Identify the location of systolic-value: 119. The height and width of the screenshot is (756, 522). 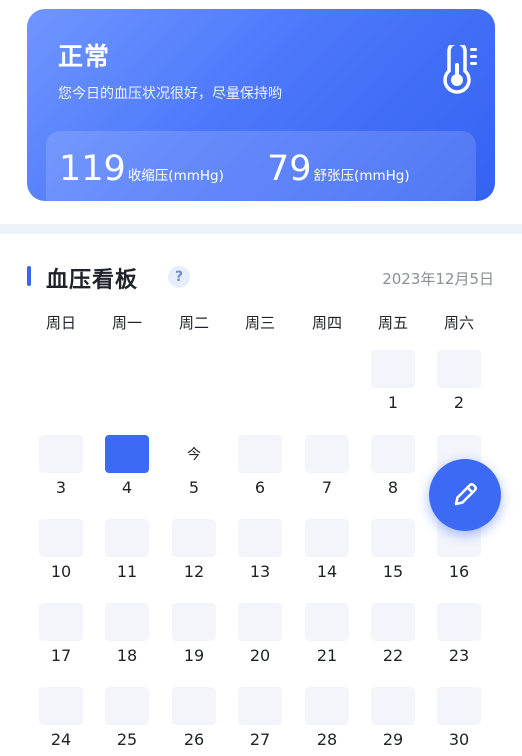
(92, 169).